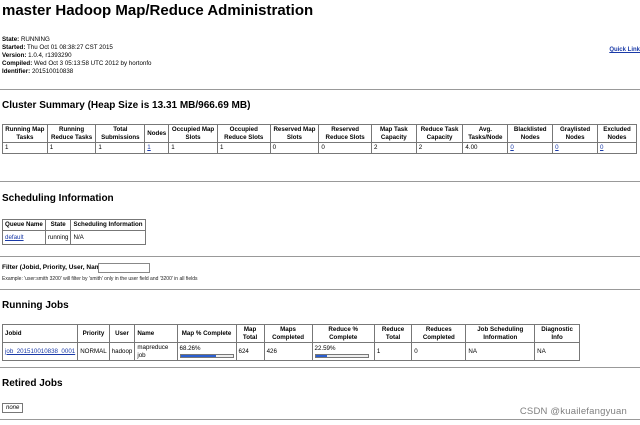 The image size is (640, 425). I want to click on col-header: Job Scheduling Information, so click(500, 333).